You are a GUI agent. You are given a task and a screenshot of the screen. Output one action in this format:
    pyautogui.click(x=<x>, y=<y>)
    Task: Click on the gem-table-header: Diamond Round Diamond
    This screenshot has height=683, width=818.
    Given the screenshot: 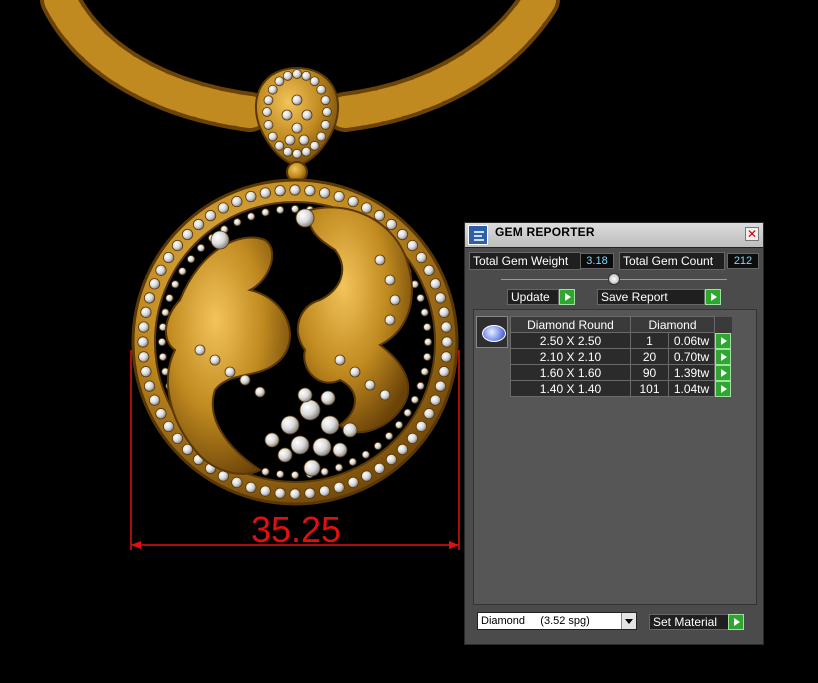 What is the action you would take?
    pyautogui.click(x=621, y=324)
    